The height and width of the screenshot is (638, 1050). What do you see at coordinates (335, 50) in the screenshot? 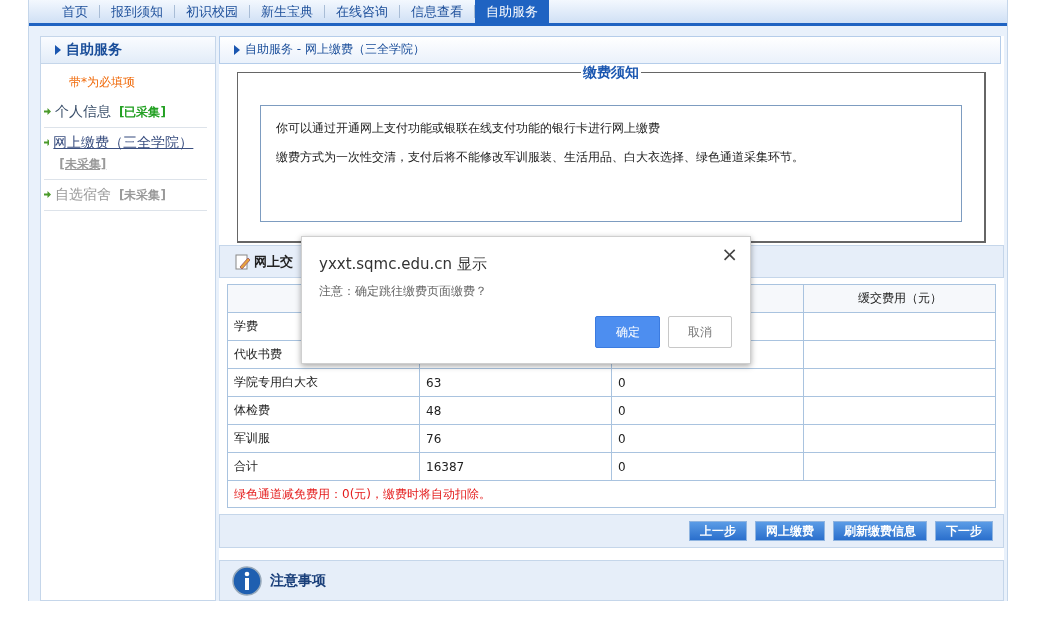
I see `breadcrumb: 自助服务 - 网上缴费（三全学院）` at bounding box center [335, 50].